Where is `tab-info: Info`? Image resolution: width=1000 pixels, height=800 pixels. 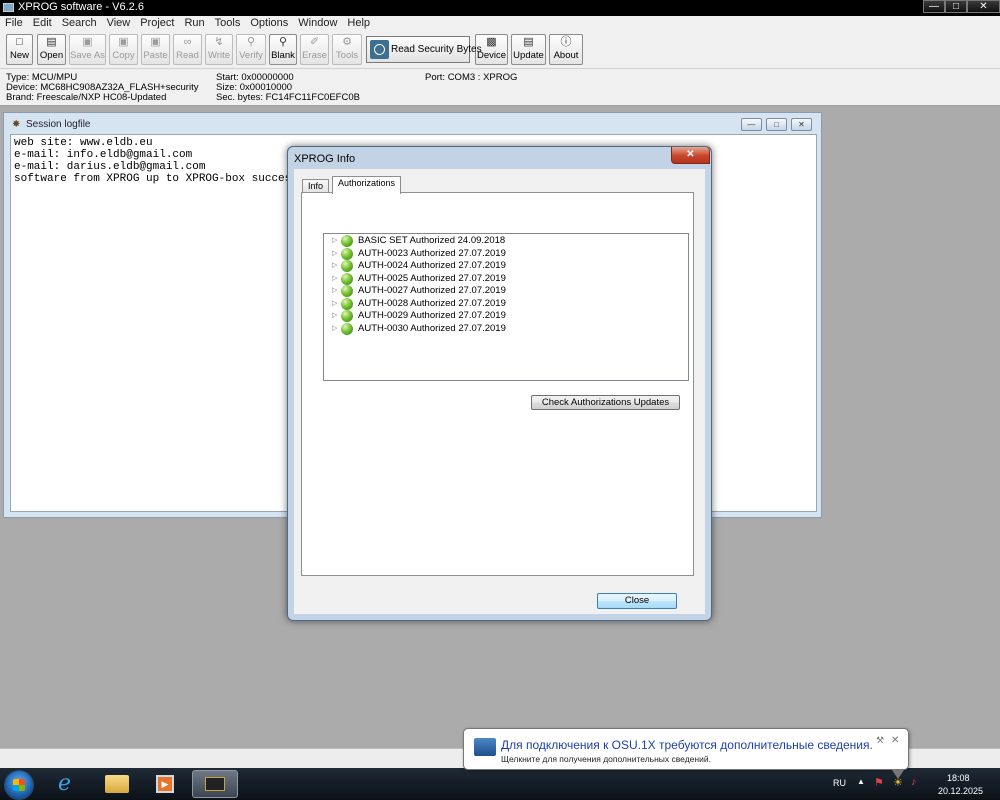
tab-info: Info is located at coordinates (316, 186).